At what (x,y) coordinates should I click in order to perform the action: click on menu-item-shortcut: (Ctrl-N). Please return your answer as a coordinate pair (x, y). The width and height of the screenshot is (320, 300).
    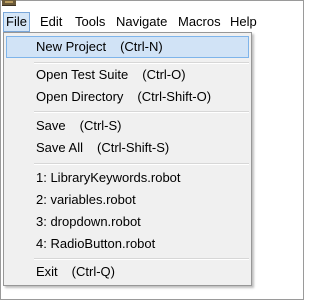
    Looking at the image, I should click on (141, 46).